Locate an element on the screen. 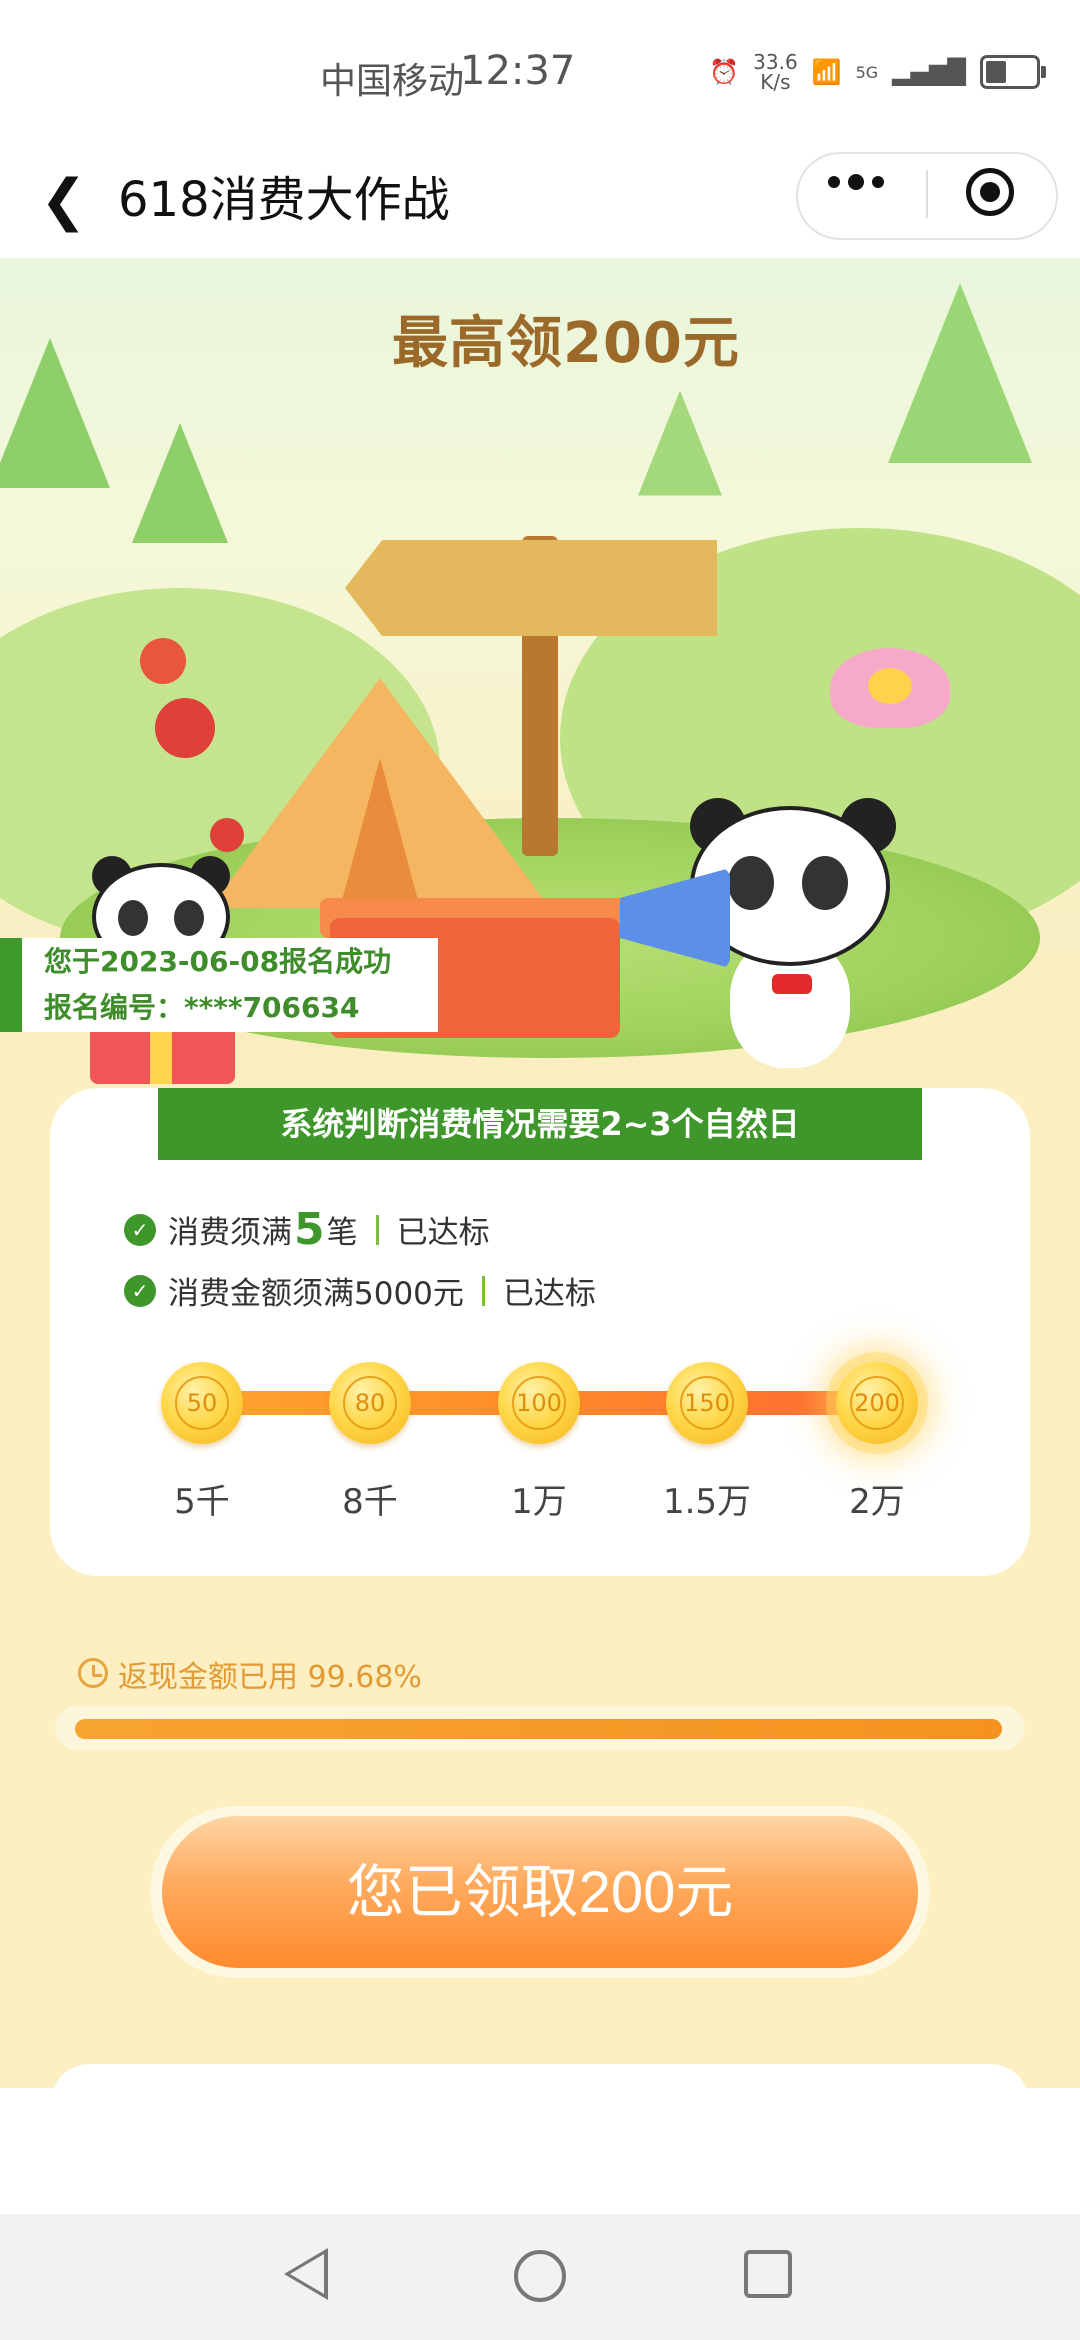 The height and width of the screenshot is (2340, 1080). network-type: 5G is located at coordinates (867, 72).